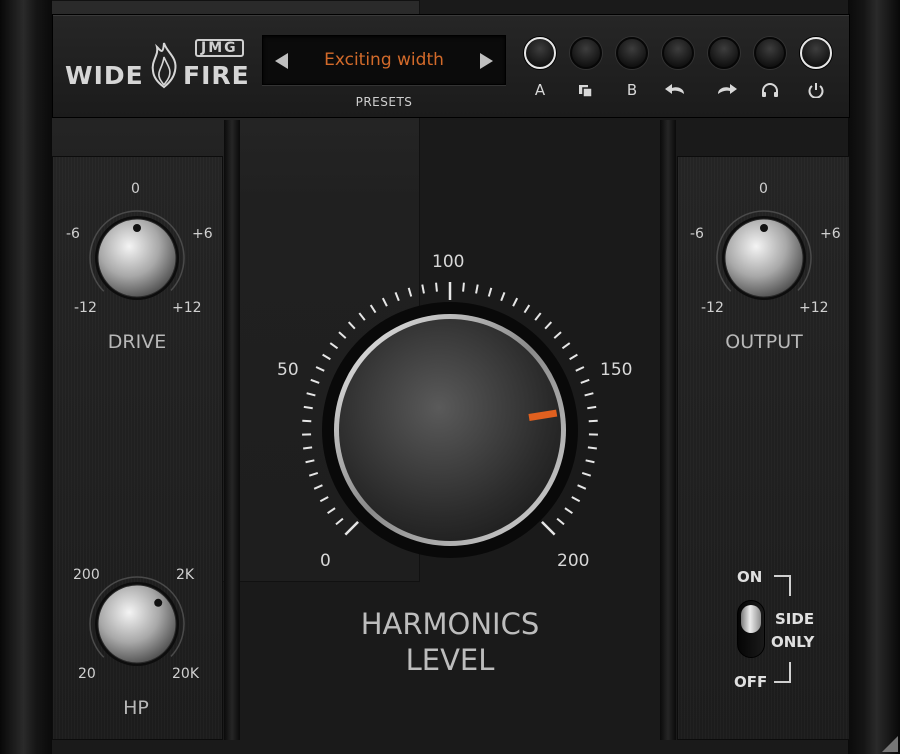 Image resolution: width=900 pixels, height=754 pixels. I want to click on copy-icon, so click(586, 89).